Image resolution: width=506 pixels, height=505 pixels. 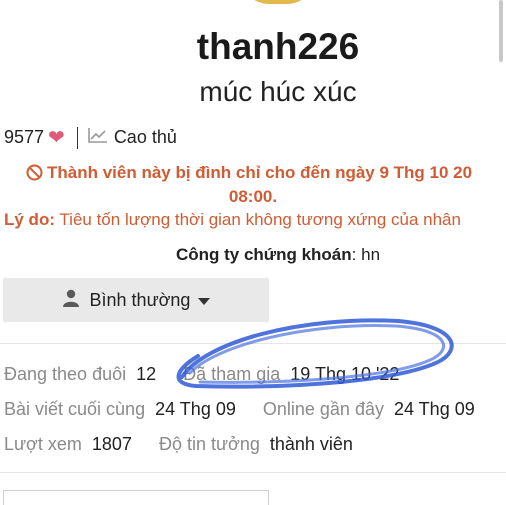 I want to click on bottom-button, so click(x=136, y=497).